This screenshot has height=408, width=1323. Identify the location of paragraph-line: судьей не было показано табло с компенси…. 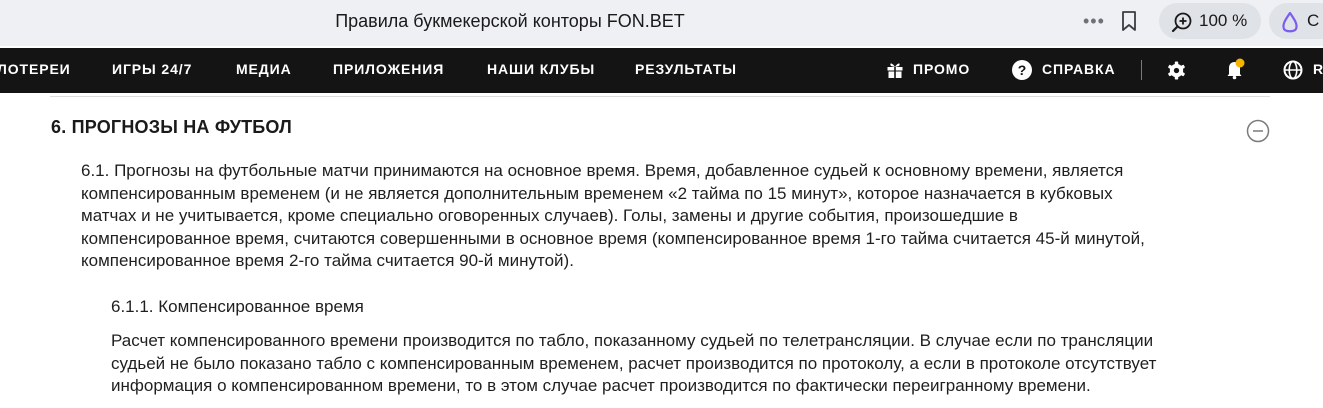
(634, 363).